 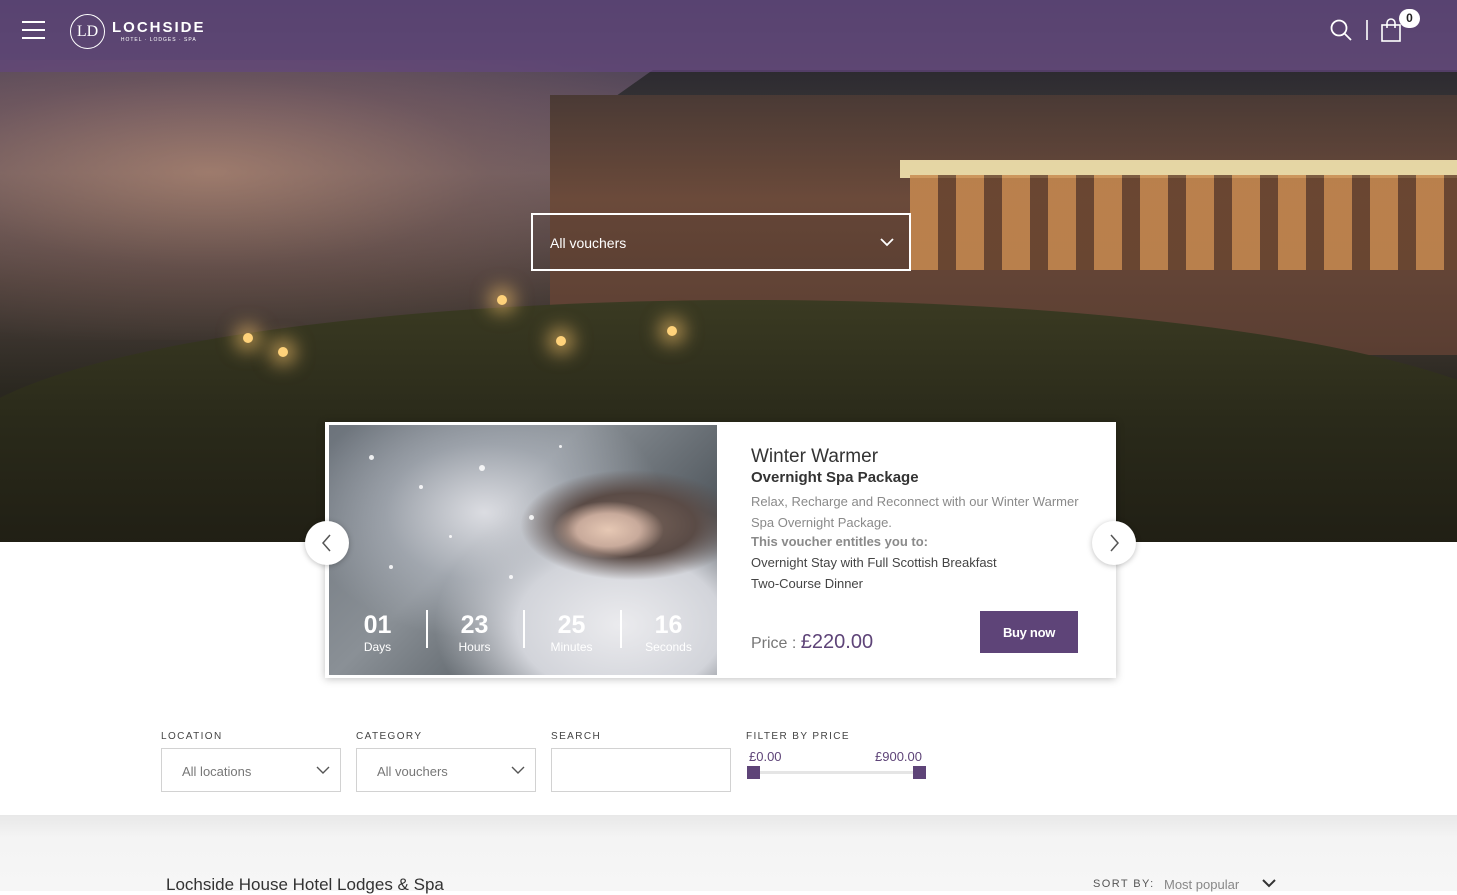 I want to click on countdown-timer: 01 Days 23 Hours 25 Minutes 16 Seconds, so click(x=523, y=632).